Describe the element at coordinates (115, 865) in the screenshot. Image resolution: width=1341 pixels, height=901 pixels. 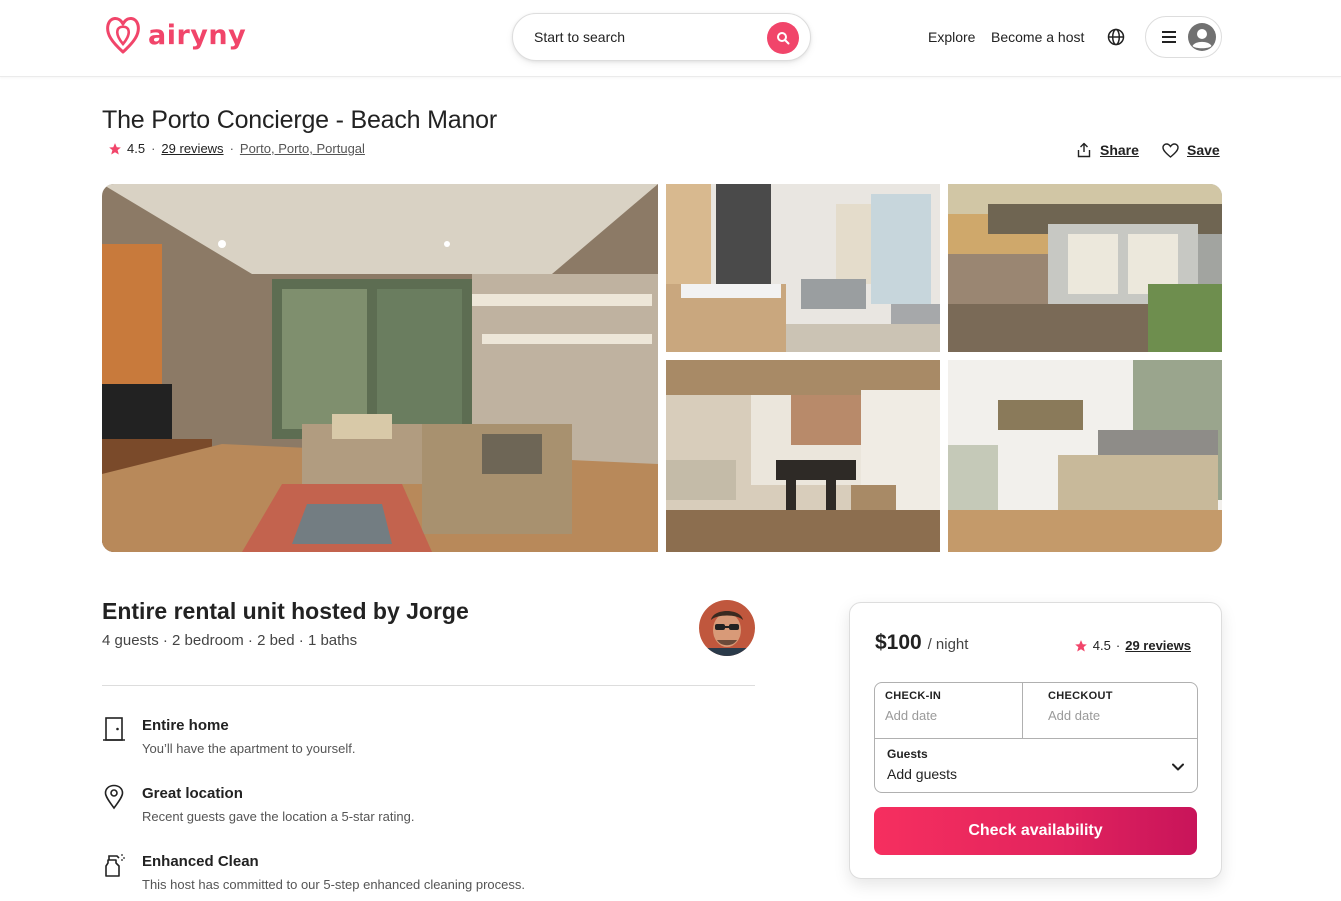
I see `spray-bottle-icon` at that location.